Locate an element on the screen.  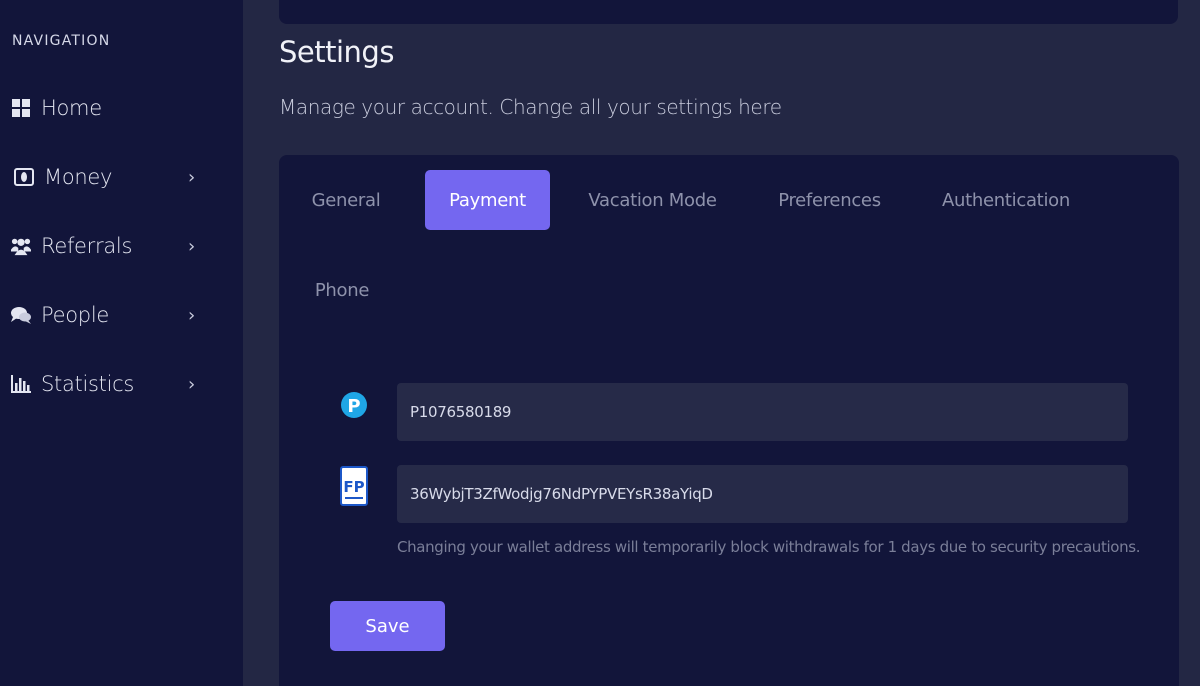
save-button: Save is located at coordinates (387, 626).